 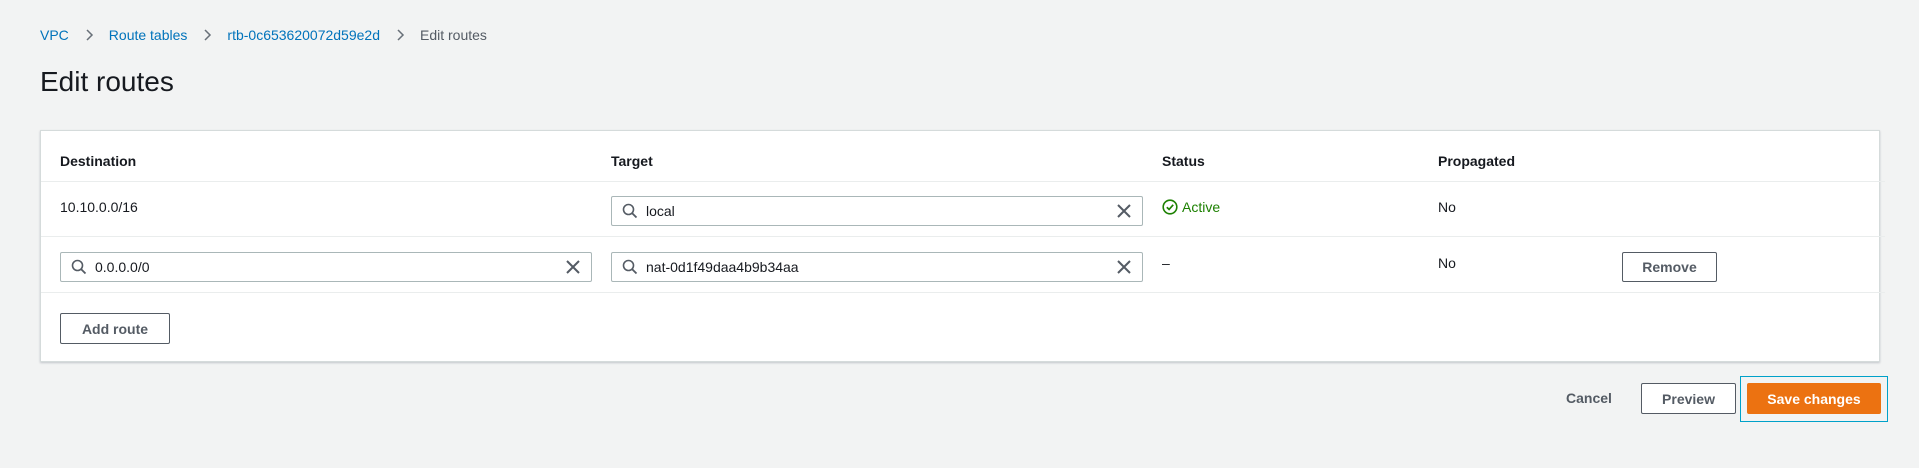 I want to click on save-changes-button: Save changes, so click(x=1814, y=398).